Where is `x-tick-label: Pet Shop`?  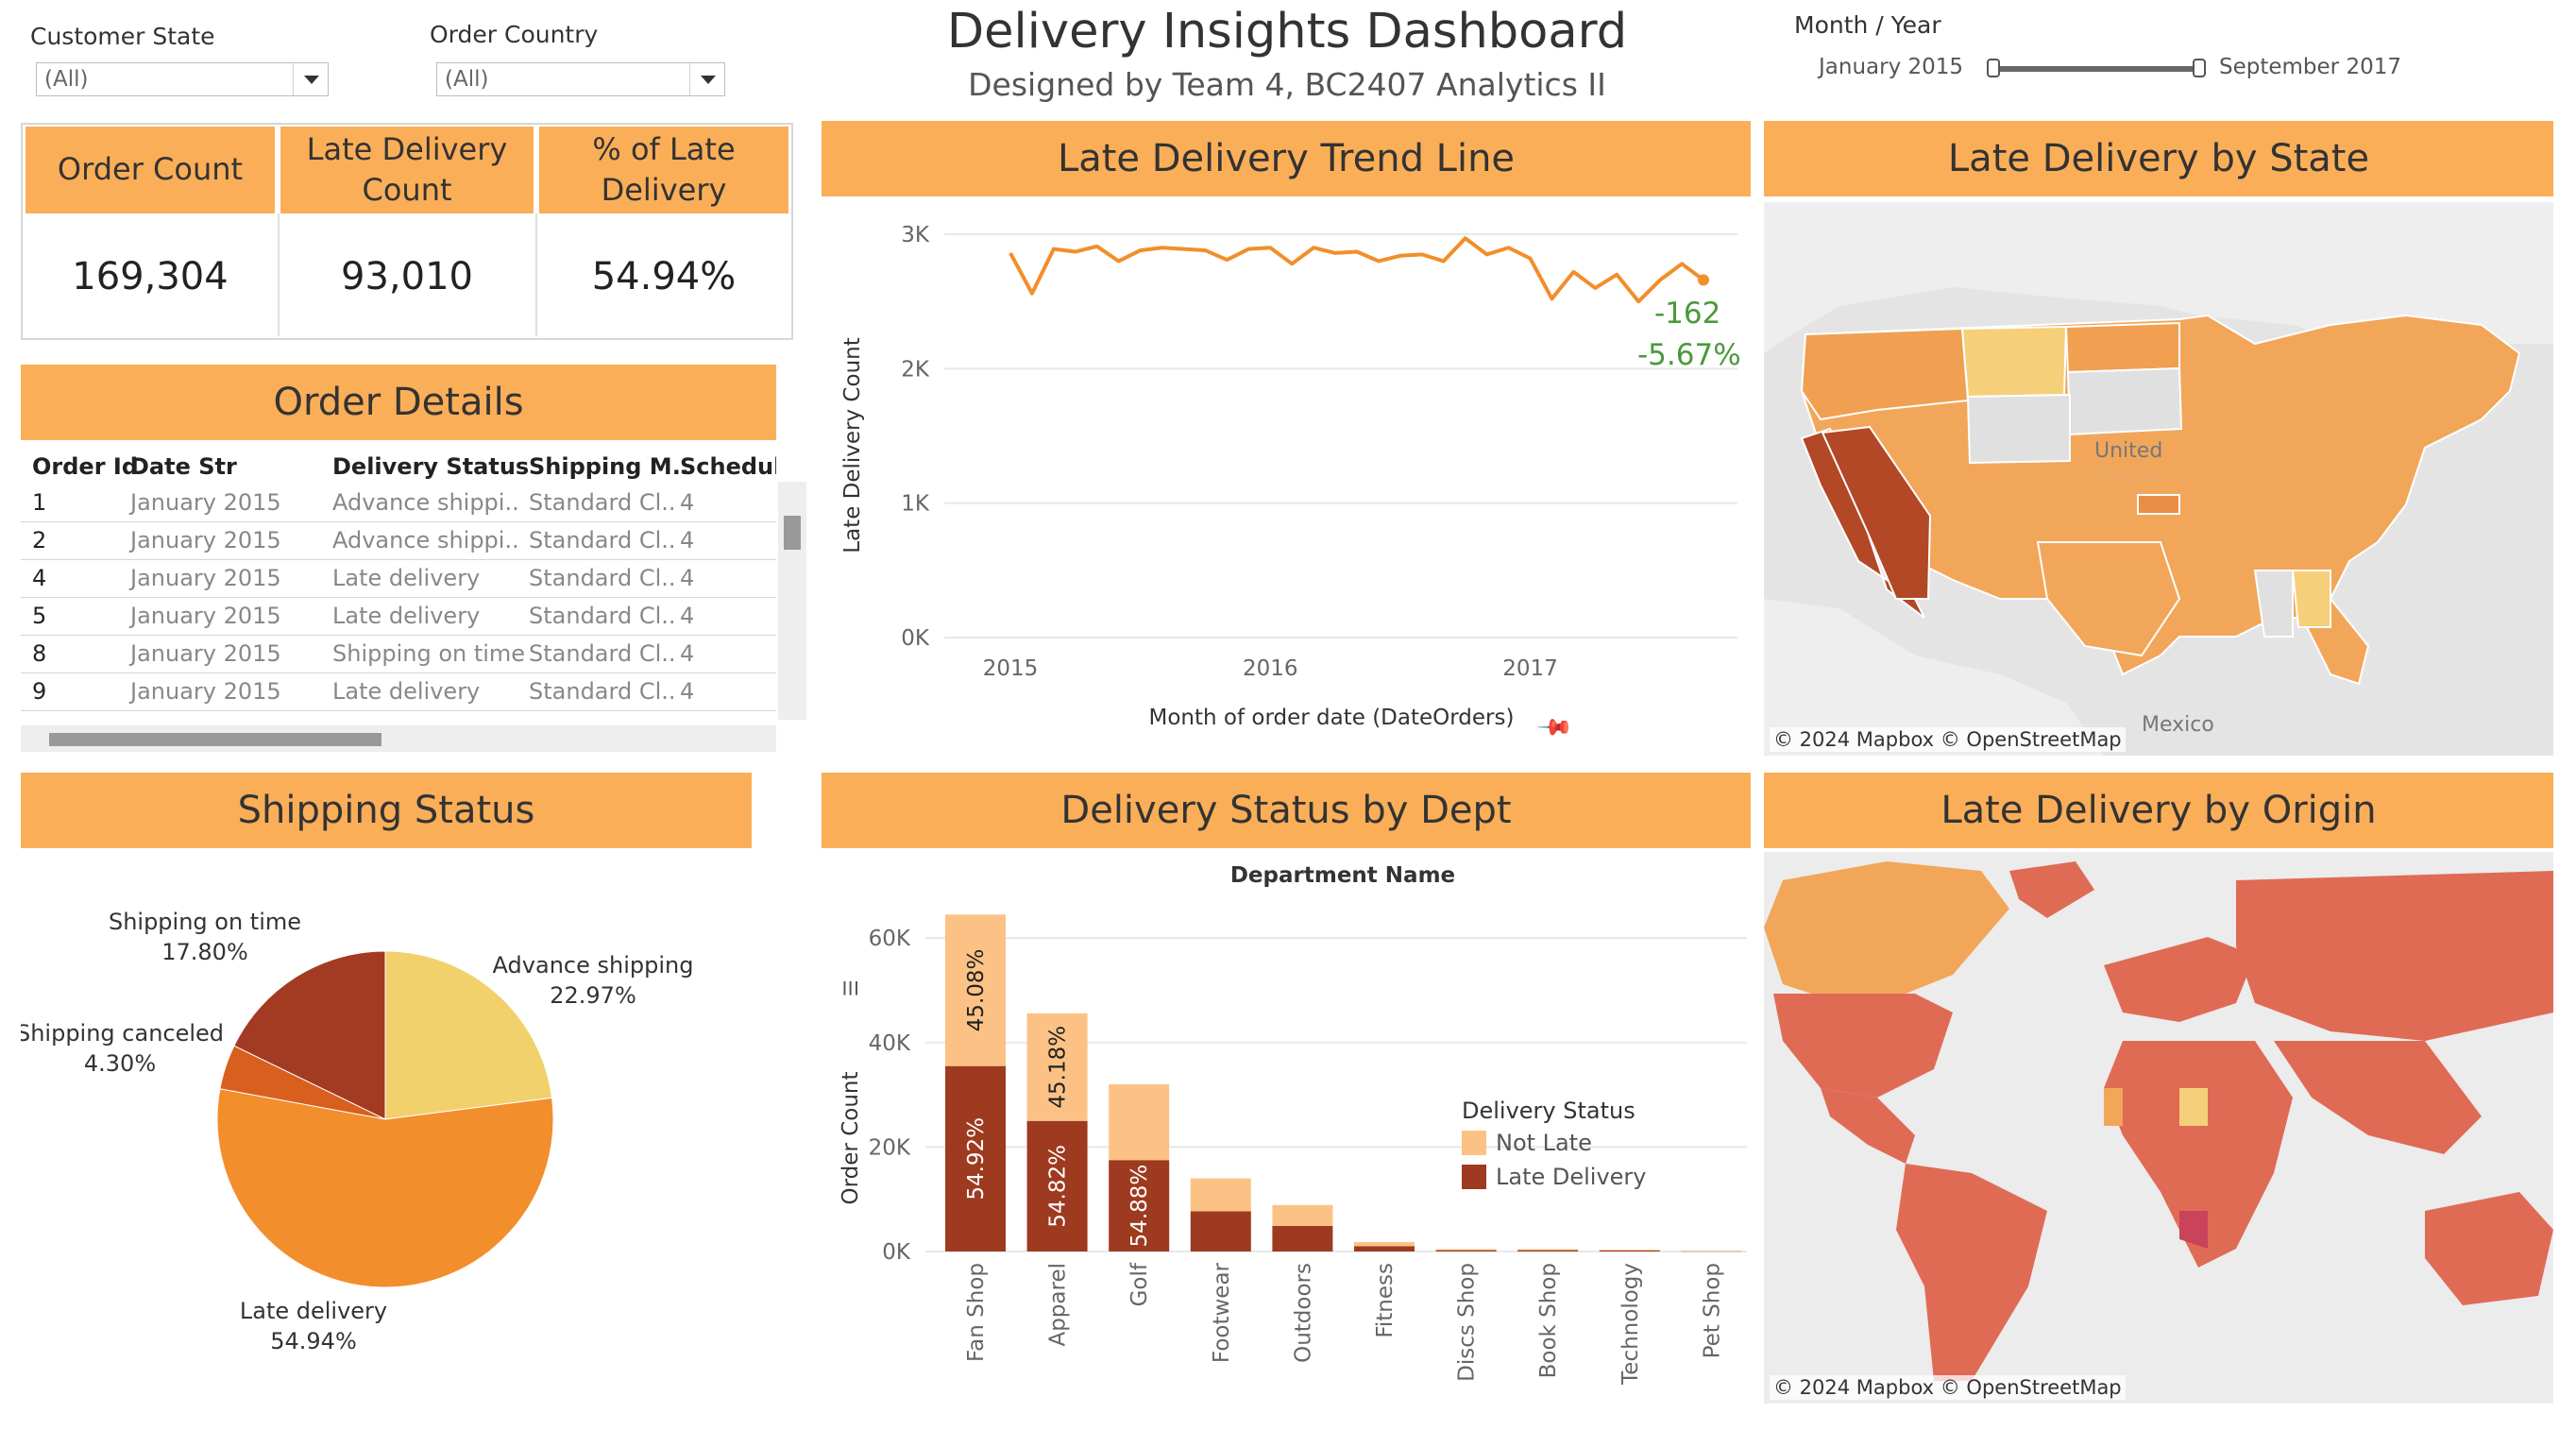 x-tick-label: Pet Shop is located at coordinates (1712, 1310).